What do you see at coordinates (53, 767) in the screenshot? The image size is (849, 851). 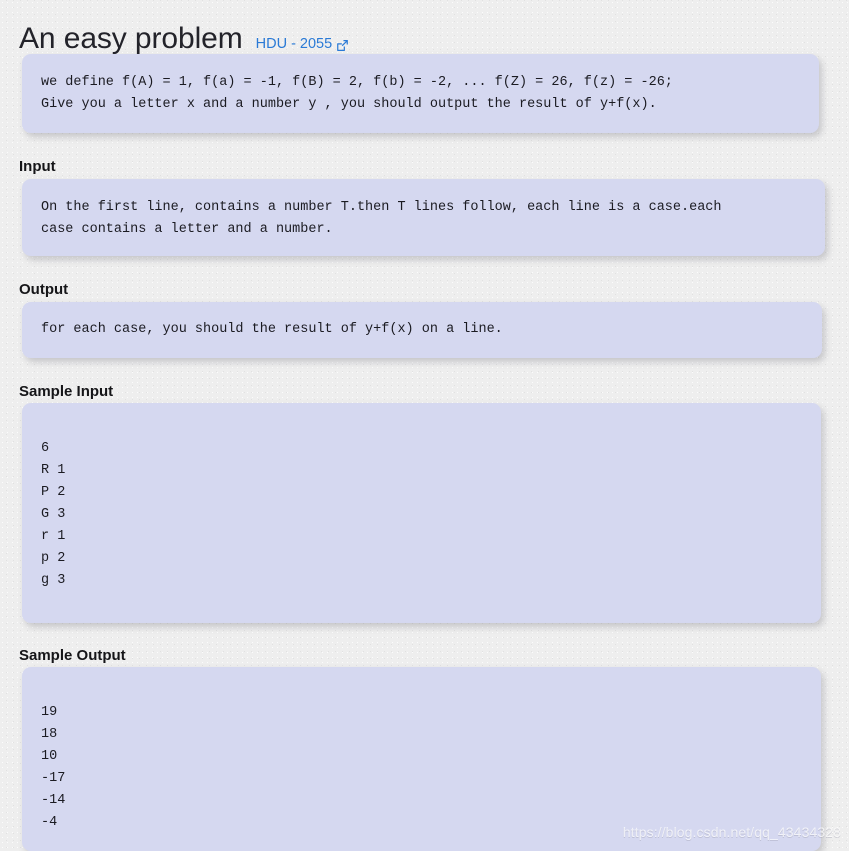 I see `sample-output-text: 19 18 10 -17 -14 -4` at bounding box center [53, 767].